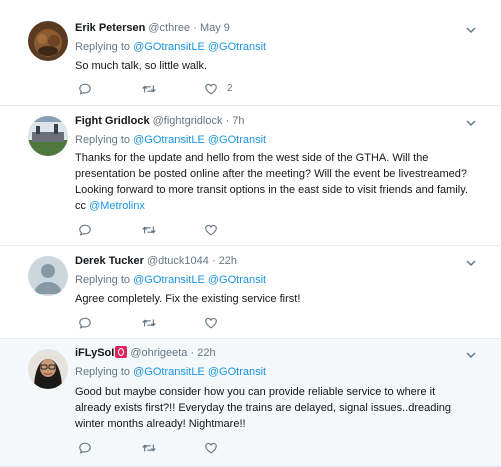 The height and width of the screenshot is (467, 501). I want to click on mention-link: @Metrolinx, so click(117, 206).